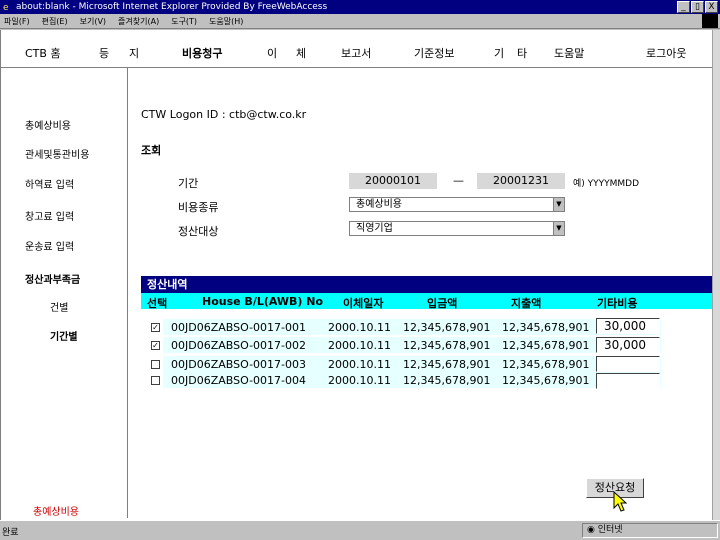 This screenshot has height=540, width=720. What do you see at coordinates (499, 53) in the screenshot?
I see `nav-etc-1: 기` at bounding box center [499, 53].